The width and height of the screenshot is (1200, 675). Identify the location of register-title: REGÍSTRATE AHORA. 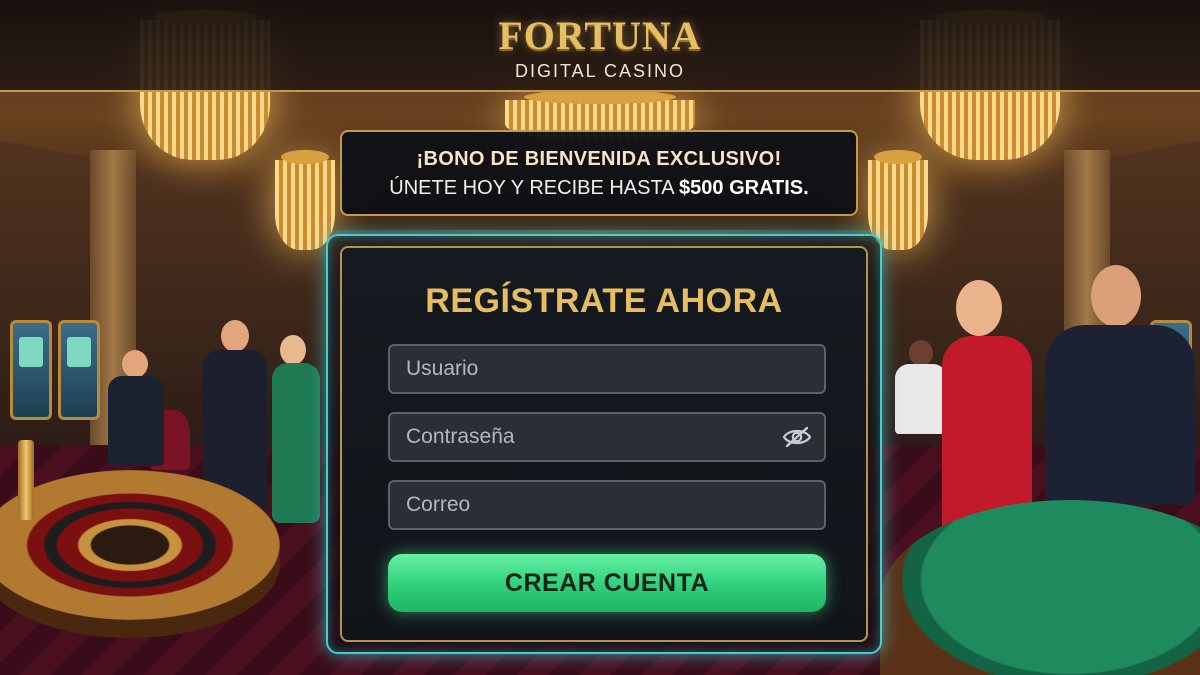
(604, 301).